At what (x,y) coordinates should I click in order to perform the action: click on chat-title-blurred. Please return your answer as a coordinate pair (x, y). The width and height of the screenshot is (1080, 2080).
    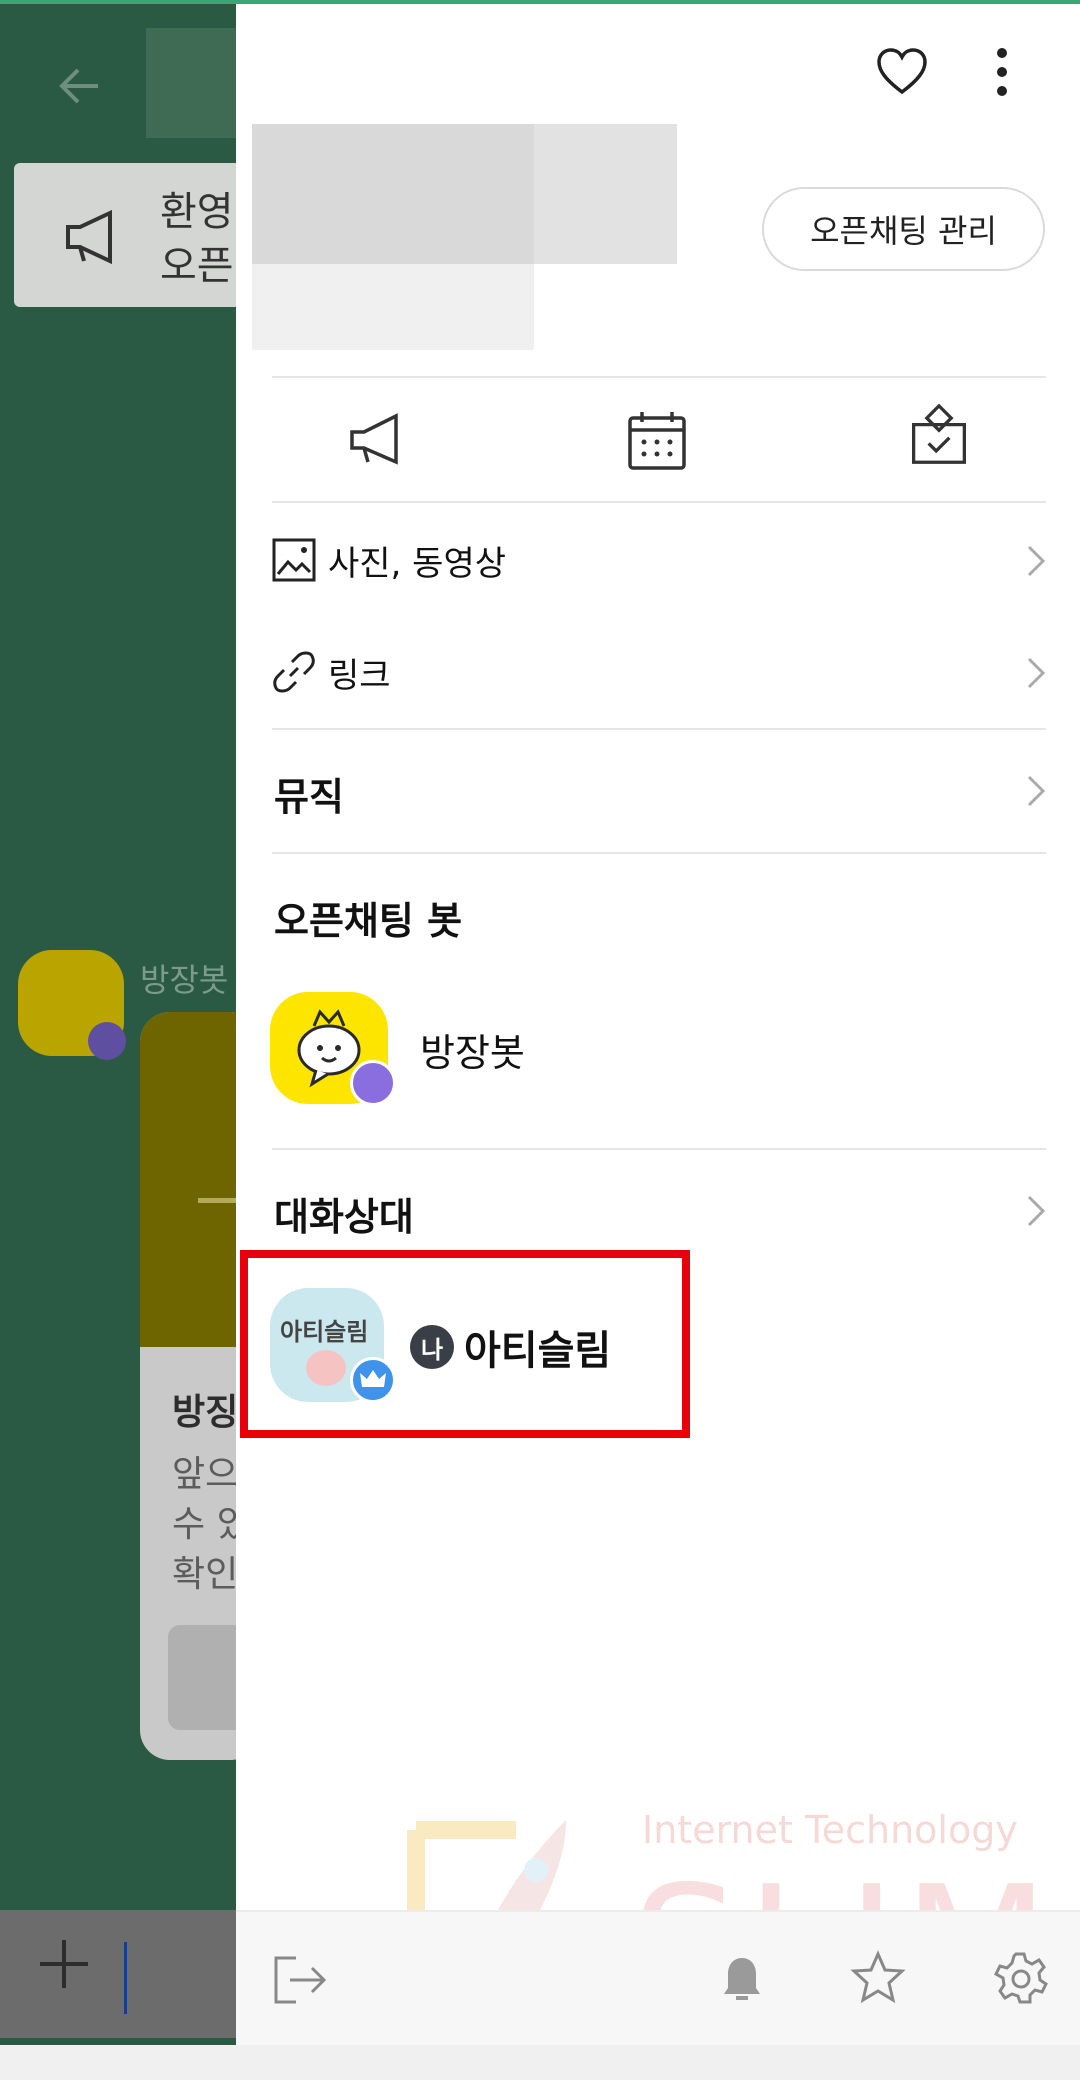
    Looking at the image, I should click on (191, 83).